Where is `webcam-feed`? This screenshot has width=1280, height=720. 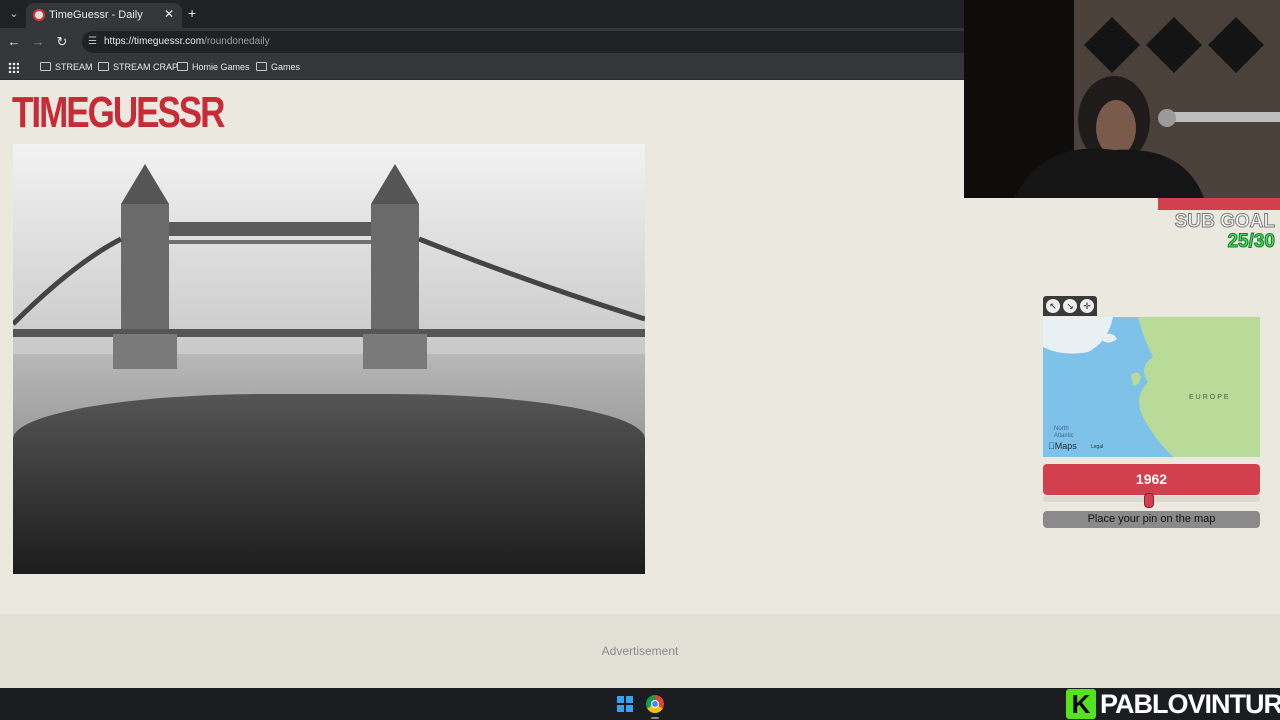 webcam-feed is located at coordinates (1122, 99).